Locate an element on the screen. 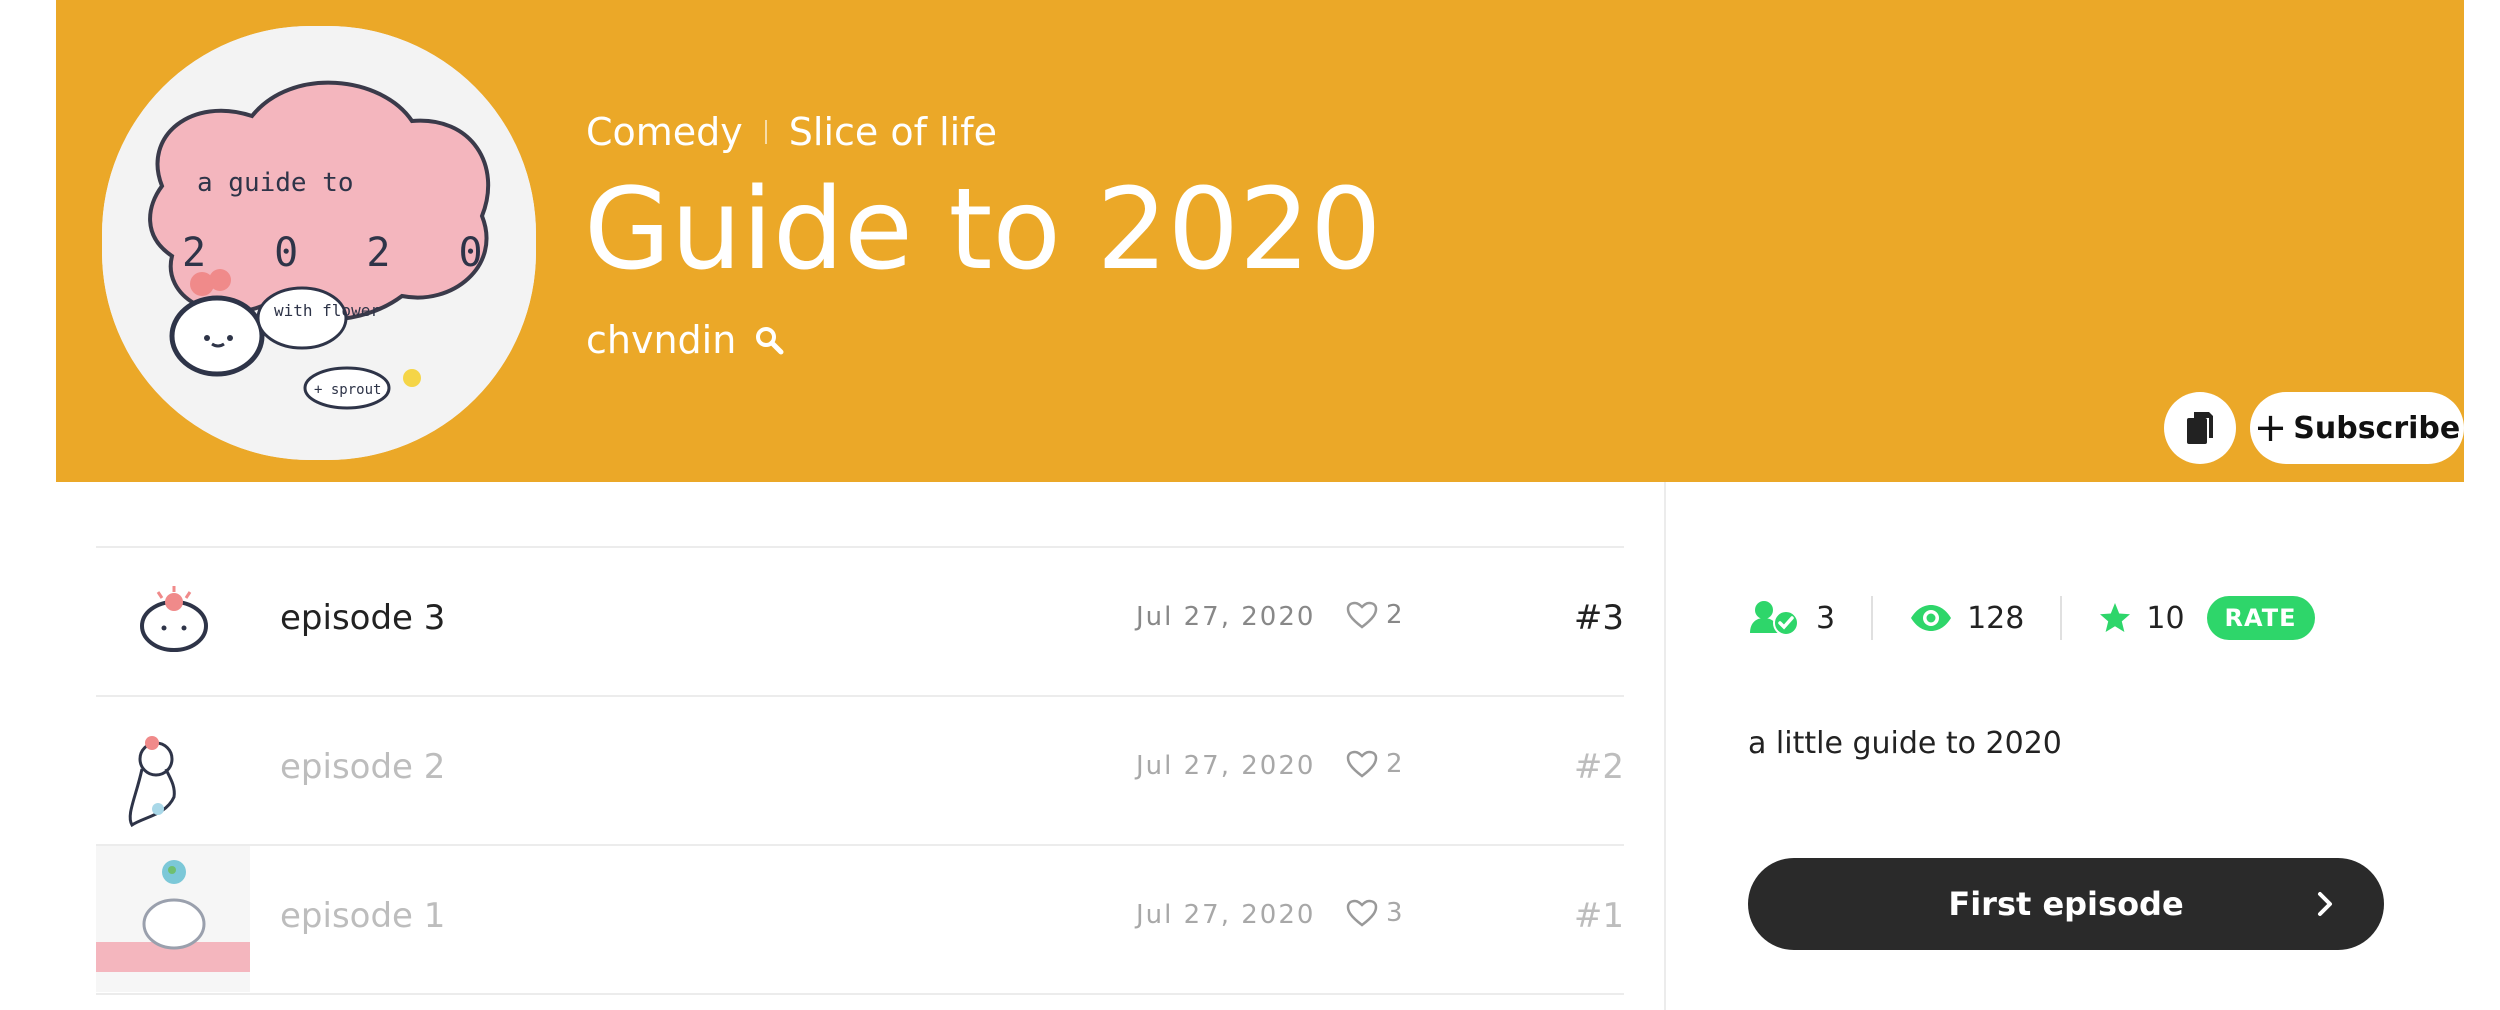  cover-text-line4: + sprout is located at coordinates (347, 390).